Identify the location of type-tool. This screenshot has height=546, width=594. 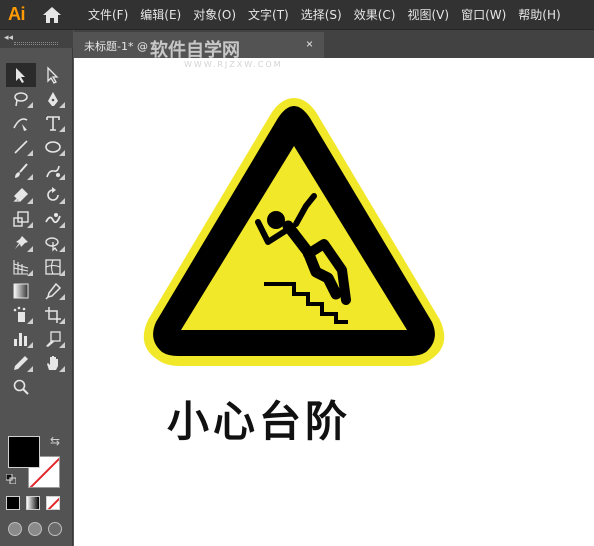
(53, 123).